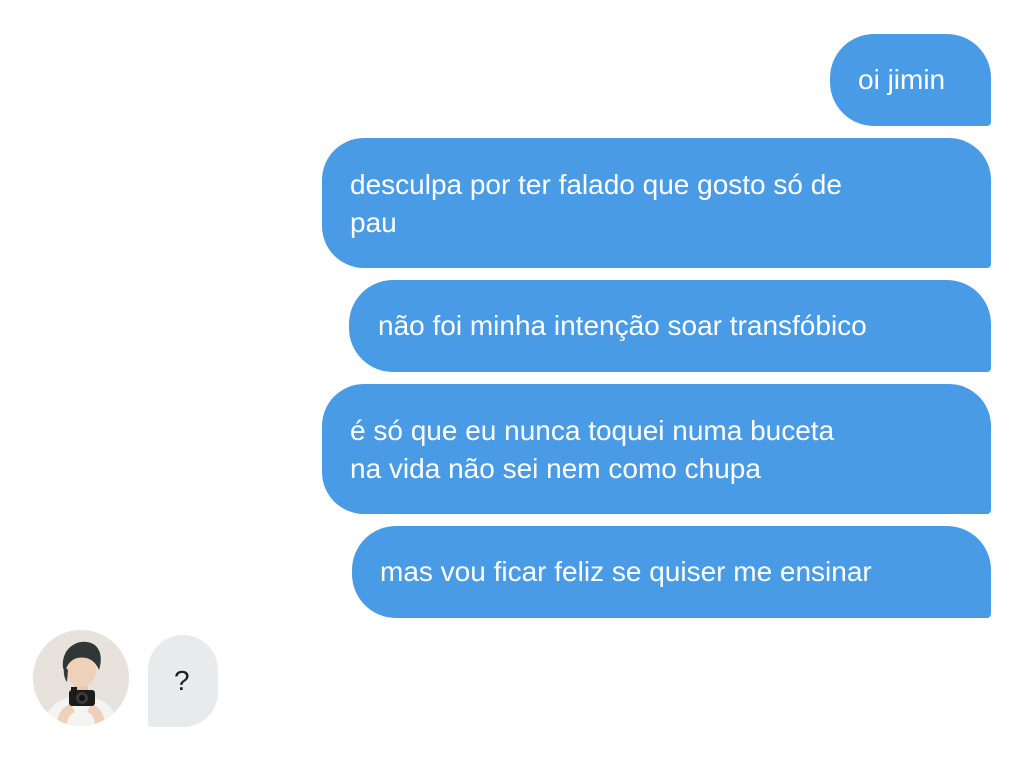 The width and height of the screenshot is (1024, 770). Describe the element at coordinates (910, 80) in the screenshot. I see `outgoing-message-bubble: oi jimin` at that location.